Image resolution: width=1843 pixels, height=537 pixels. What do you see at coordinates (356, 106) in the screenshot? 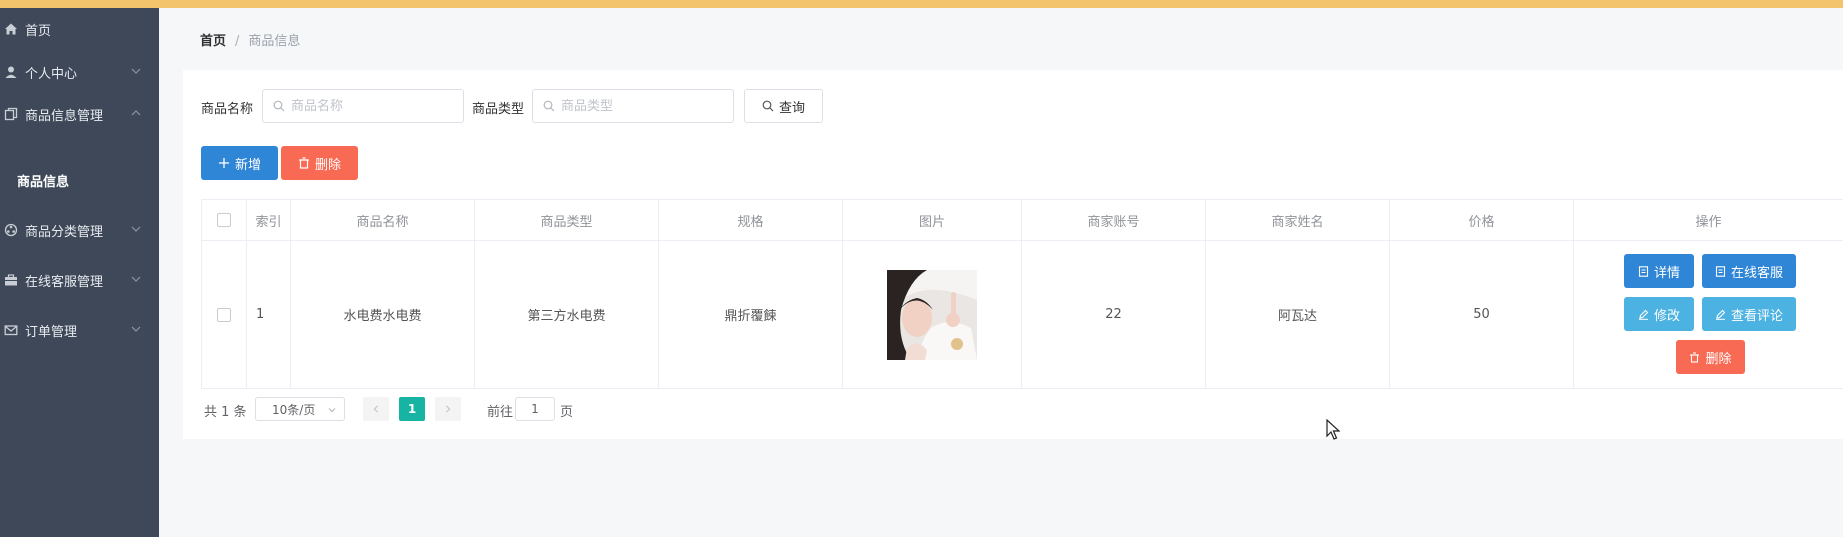
I see `goods-name-input` at bounding box center [356, 106].